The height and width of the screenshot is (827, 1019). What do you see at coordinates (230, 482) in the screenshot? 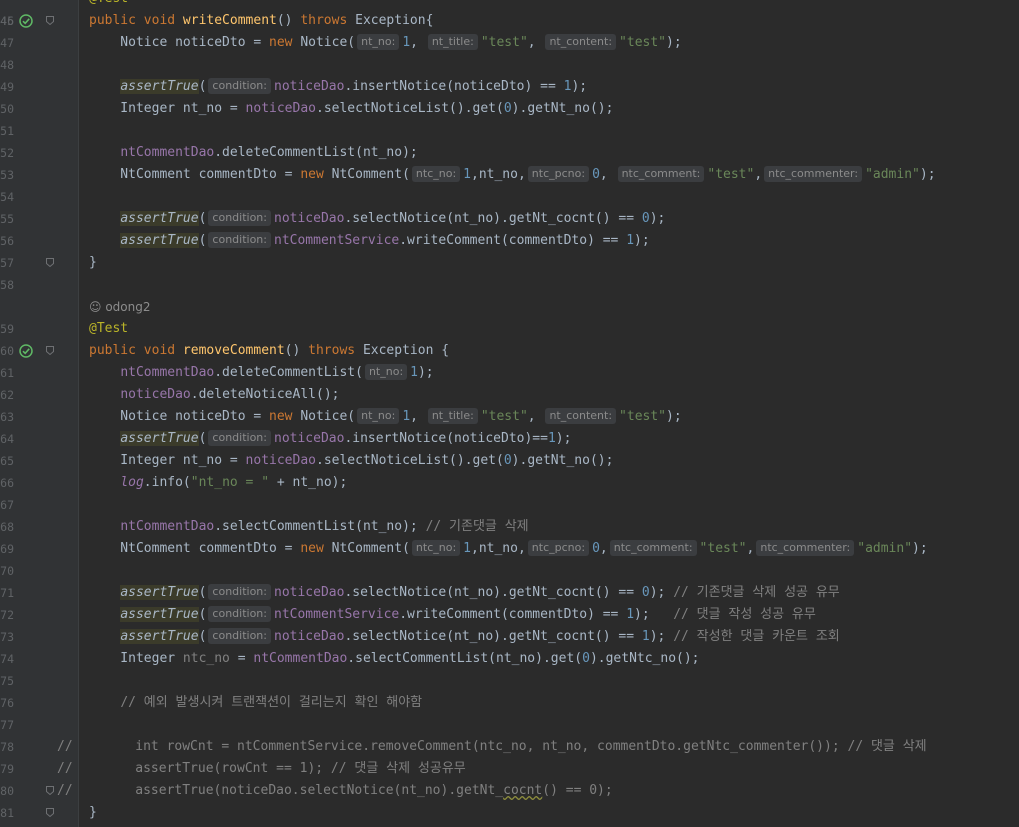
I see `code-token: "nt_no = "` at bounding box center [230, 482].